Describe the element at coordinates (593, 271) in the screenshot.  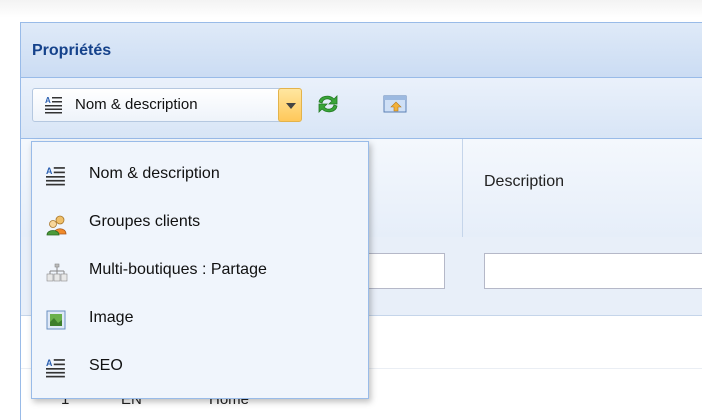
I see `description-filter-input` at that location.